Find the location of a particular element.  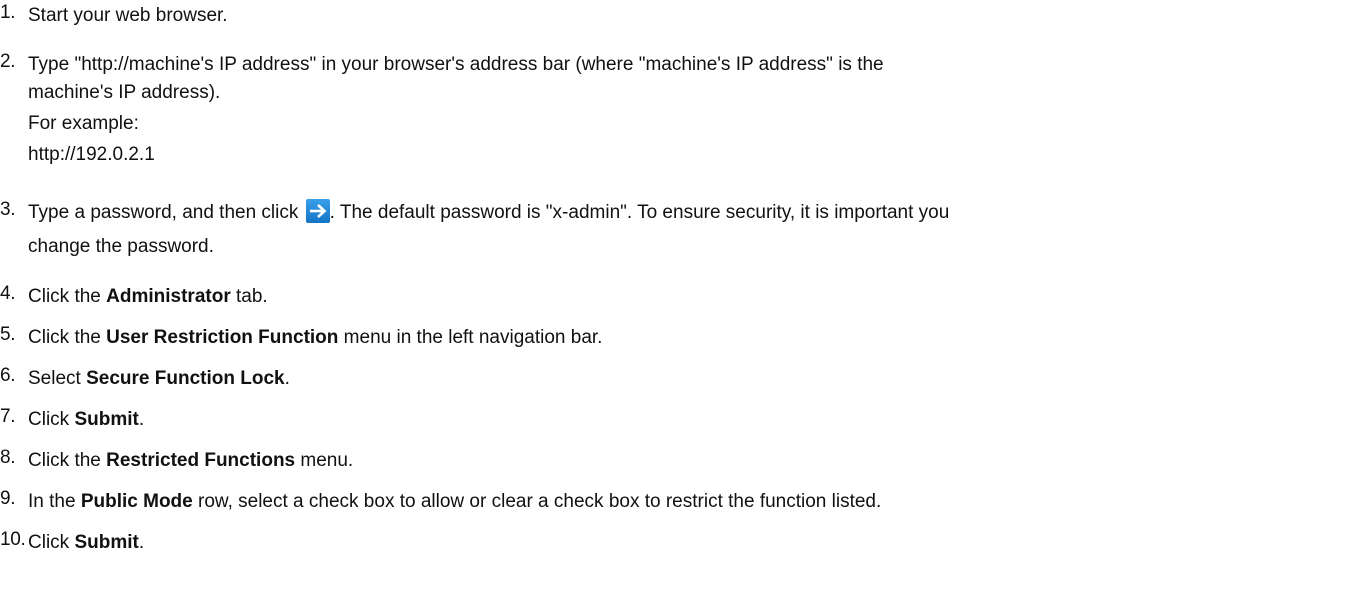

step-text: Start your web browser. is located at coordinates (678, 16).